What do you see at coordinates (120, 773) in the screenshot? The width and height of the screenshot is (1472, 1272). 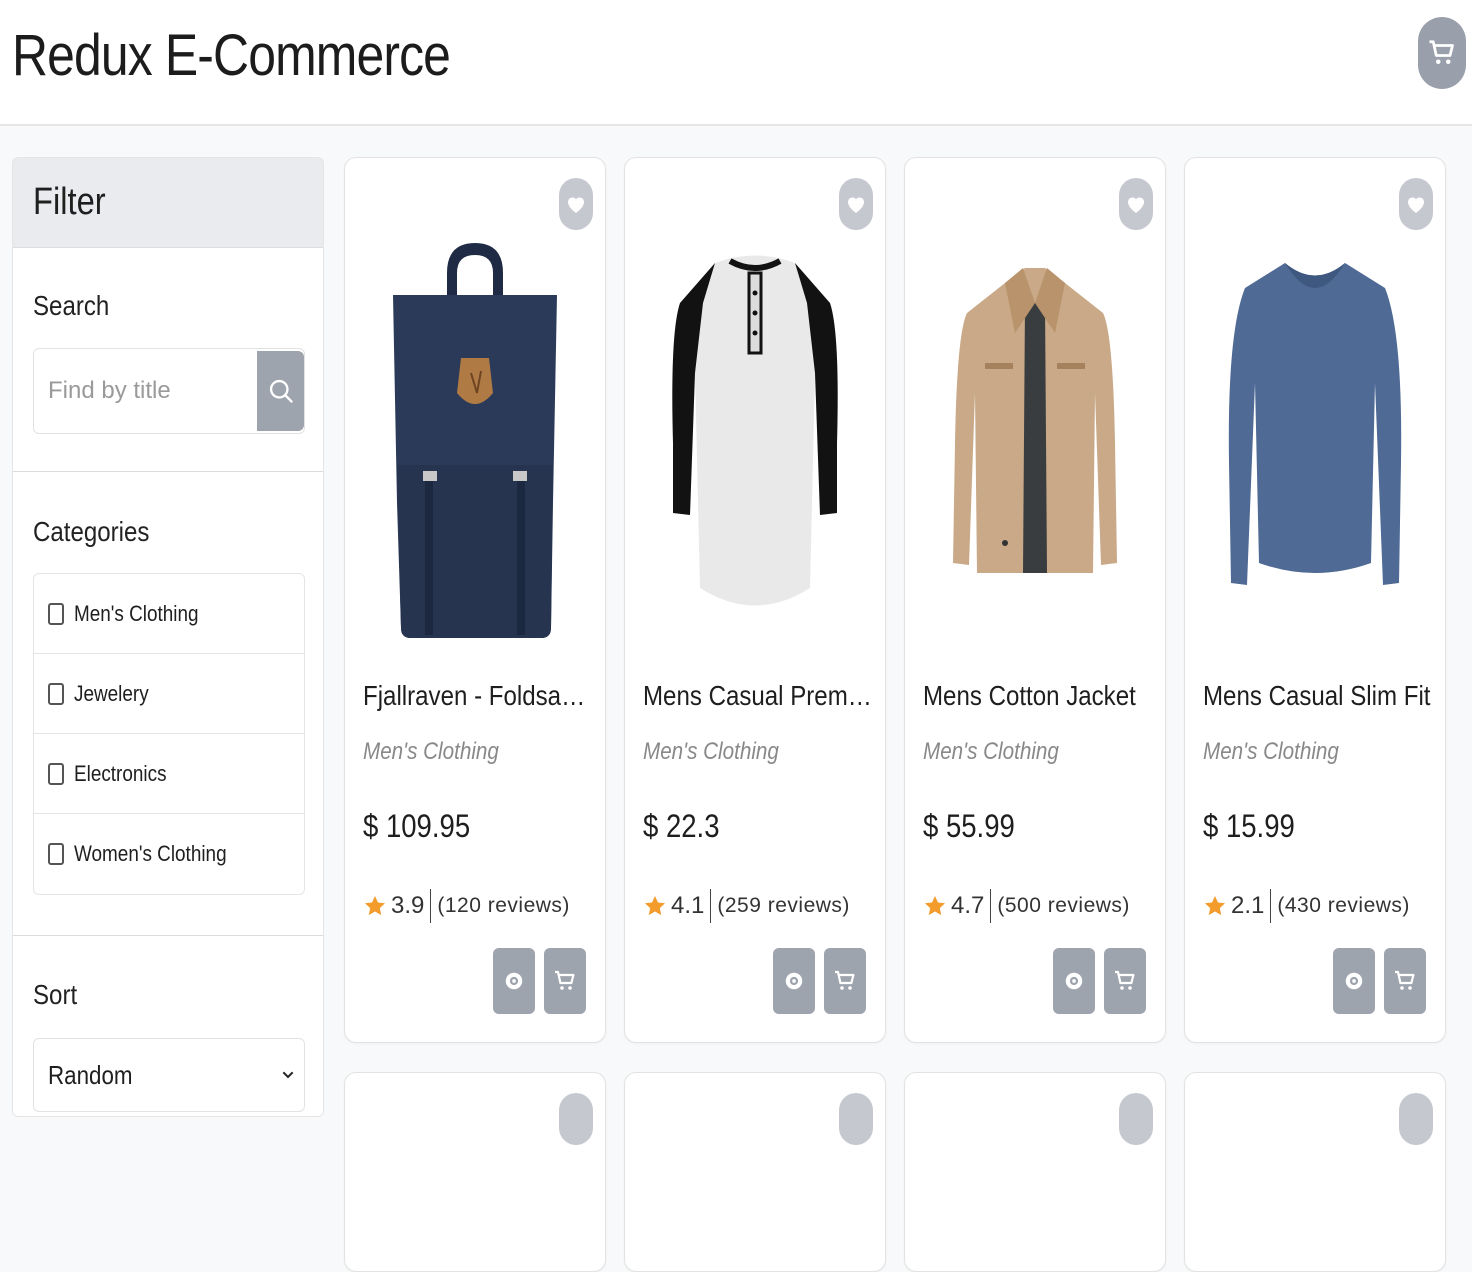 I see `category-label: Electronics` at bounding box center [120, 773].